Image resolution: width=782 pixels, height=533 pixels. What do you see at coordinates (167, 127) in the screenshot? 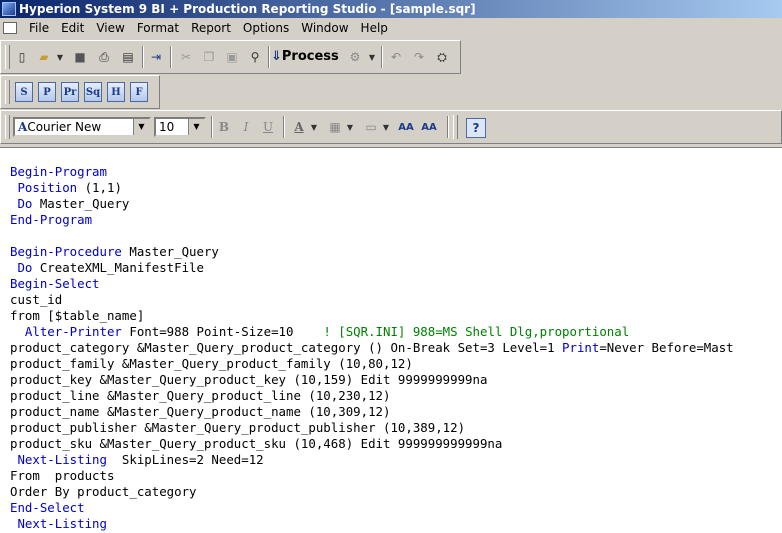
I see `font-size-value: 10` at bounding box center [167, 127].